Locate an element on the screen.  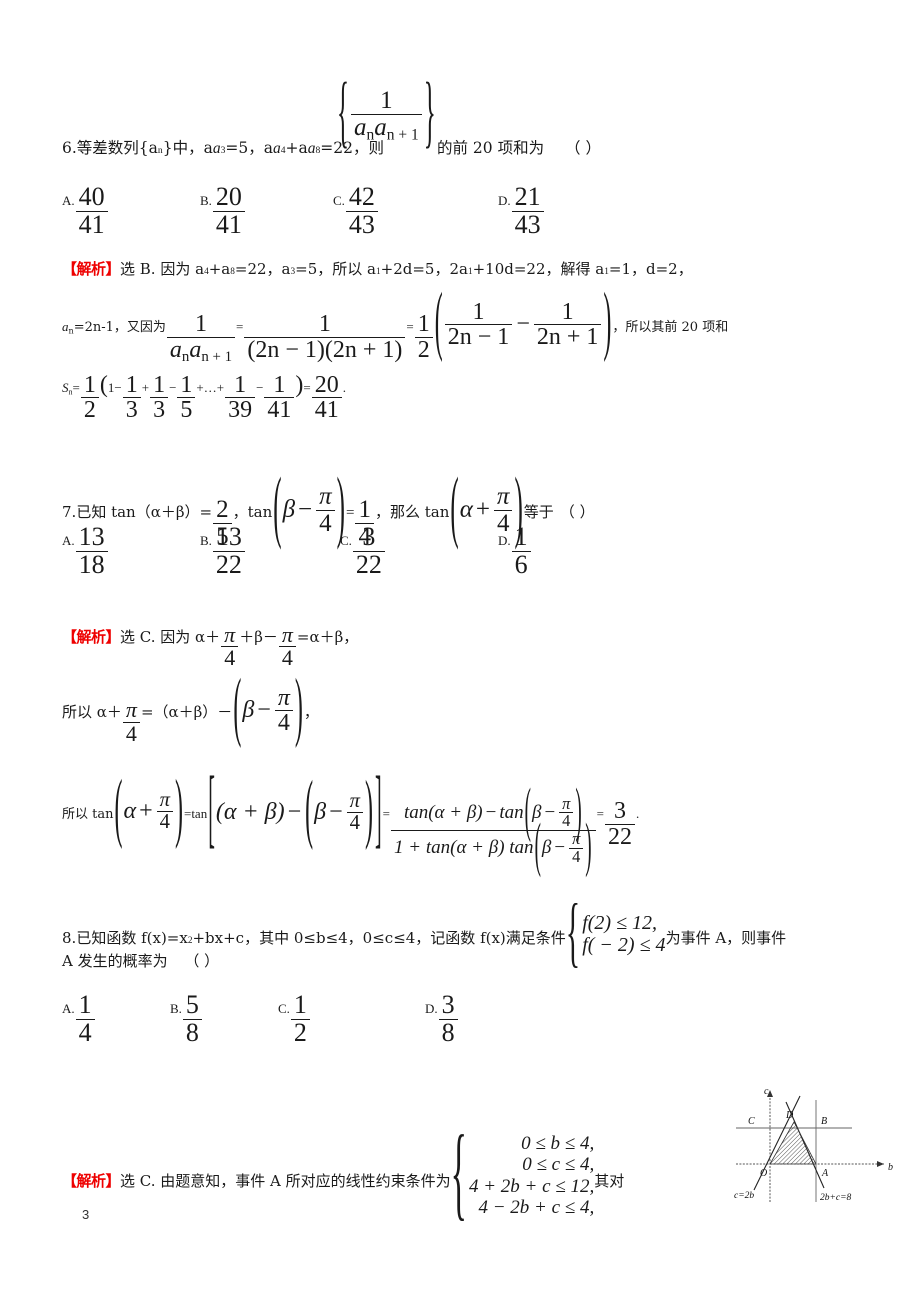
den: 8 is located at coordinates (448, 1032).